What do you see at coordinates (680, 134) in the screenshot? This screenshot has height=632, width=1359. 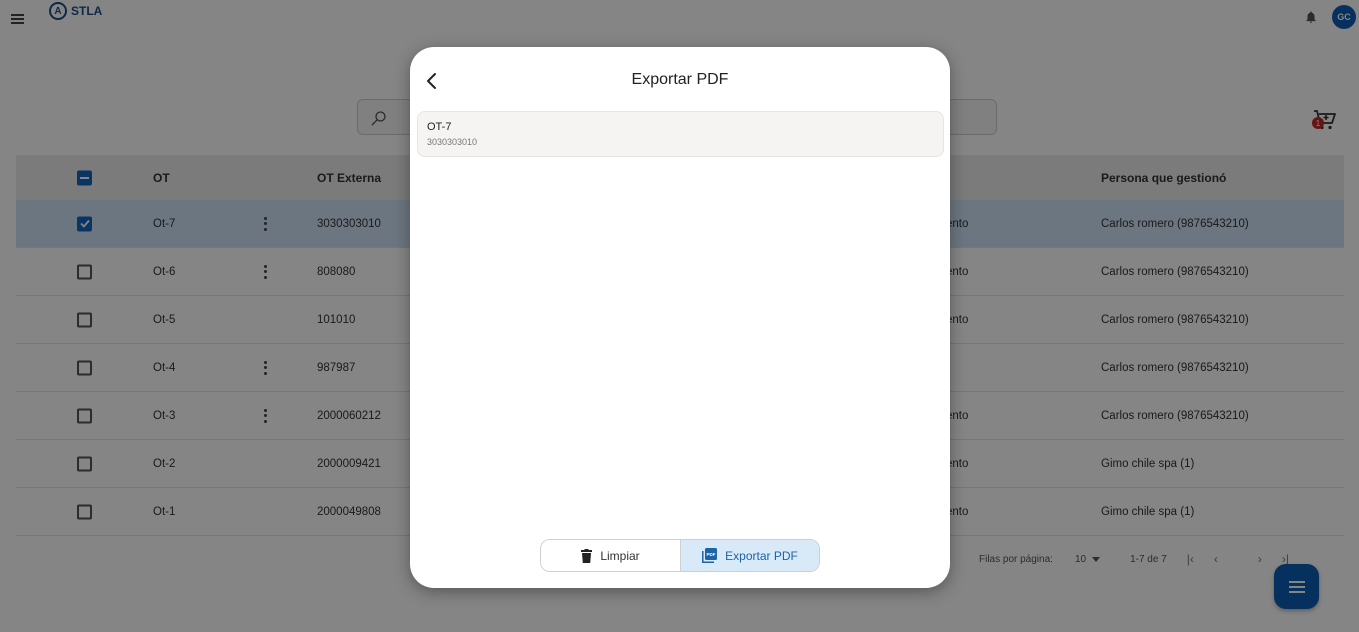 I see `selected-ot-item: OT-7 3030303010` at bounding box center [680, 134].